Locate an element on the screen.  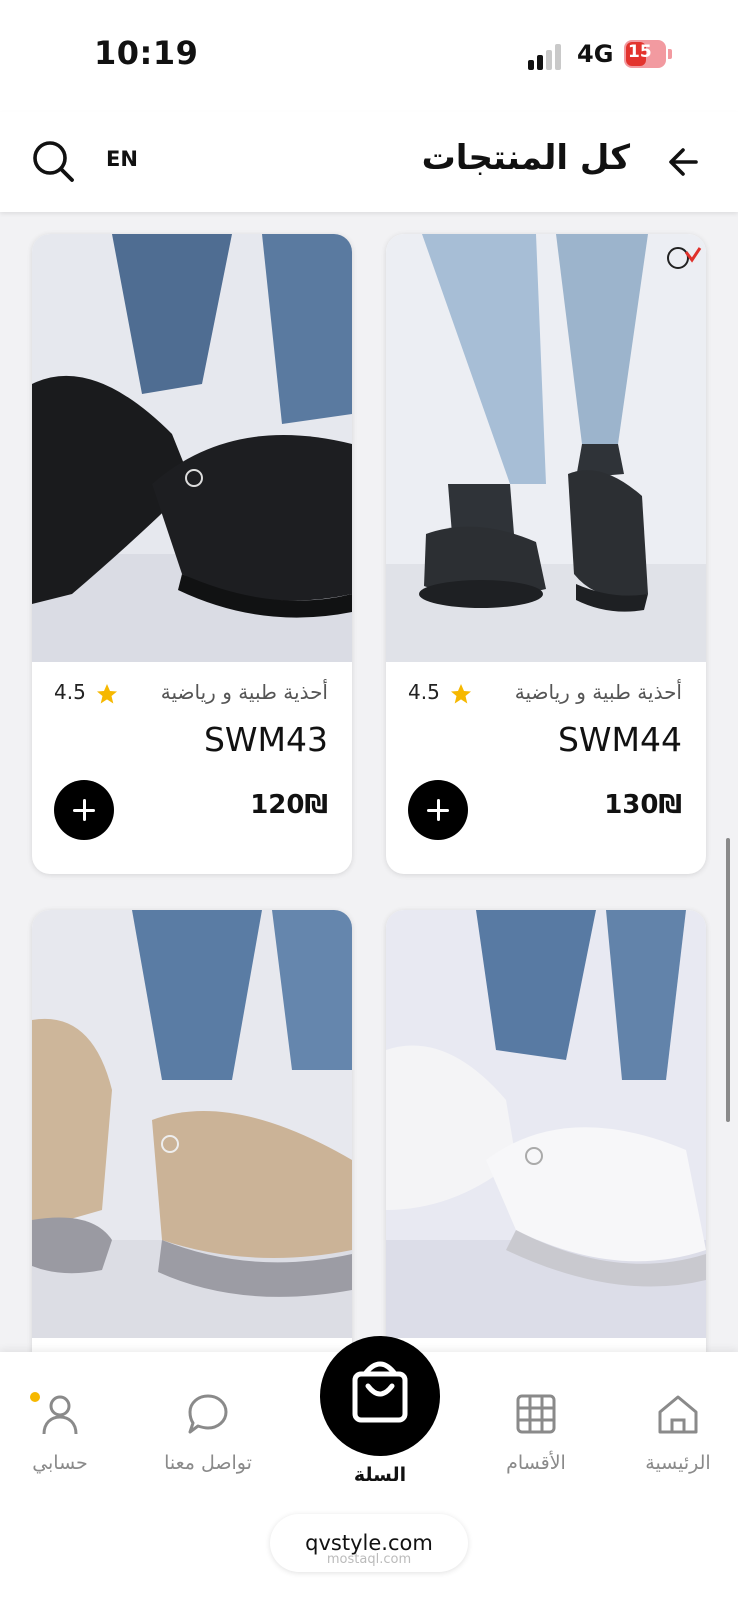
nav-home-label: الرئيسية is located at coordinates (678, 1463).